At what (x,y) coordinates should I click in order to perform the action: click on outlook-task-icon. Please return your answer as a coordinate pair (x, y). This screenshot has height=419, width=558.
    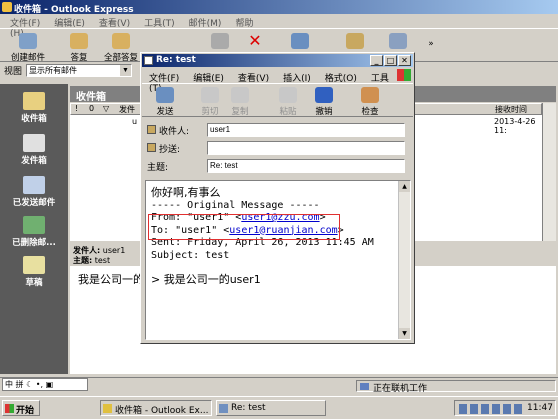
    Looking at the image, I should click on (107, 408).